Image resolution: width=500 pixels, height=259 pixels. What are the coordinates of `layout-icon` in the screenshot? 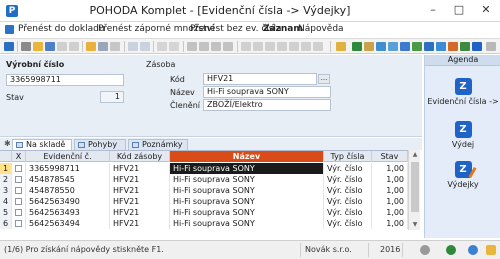 It's located at (9, 46).